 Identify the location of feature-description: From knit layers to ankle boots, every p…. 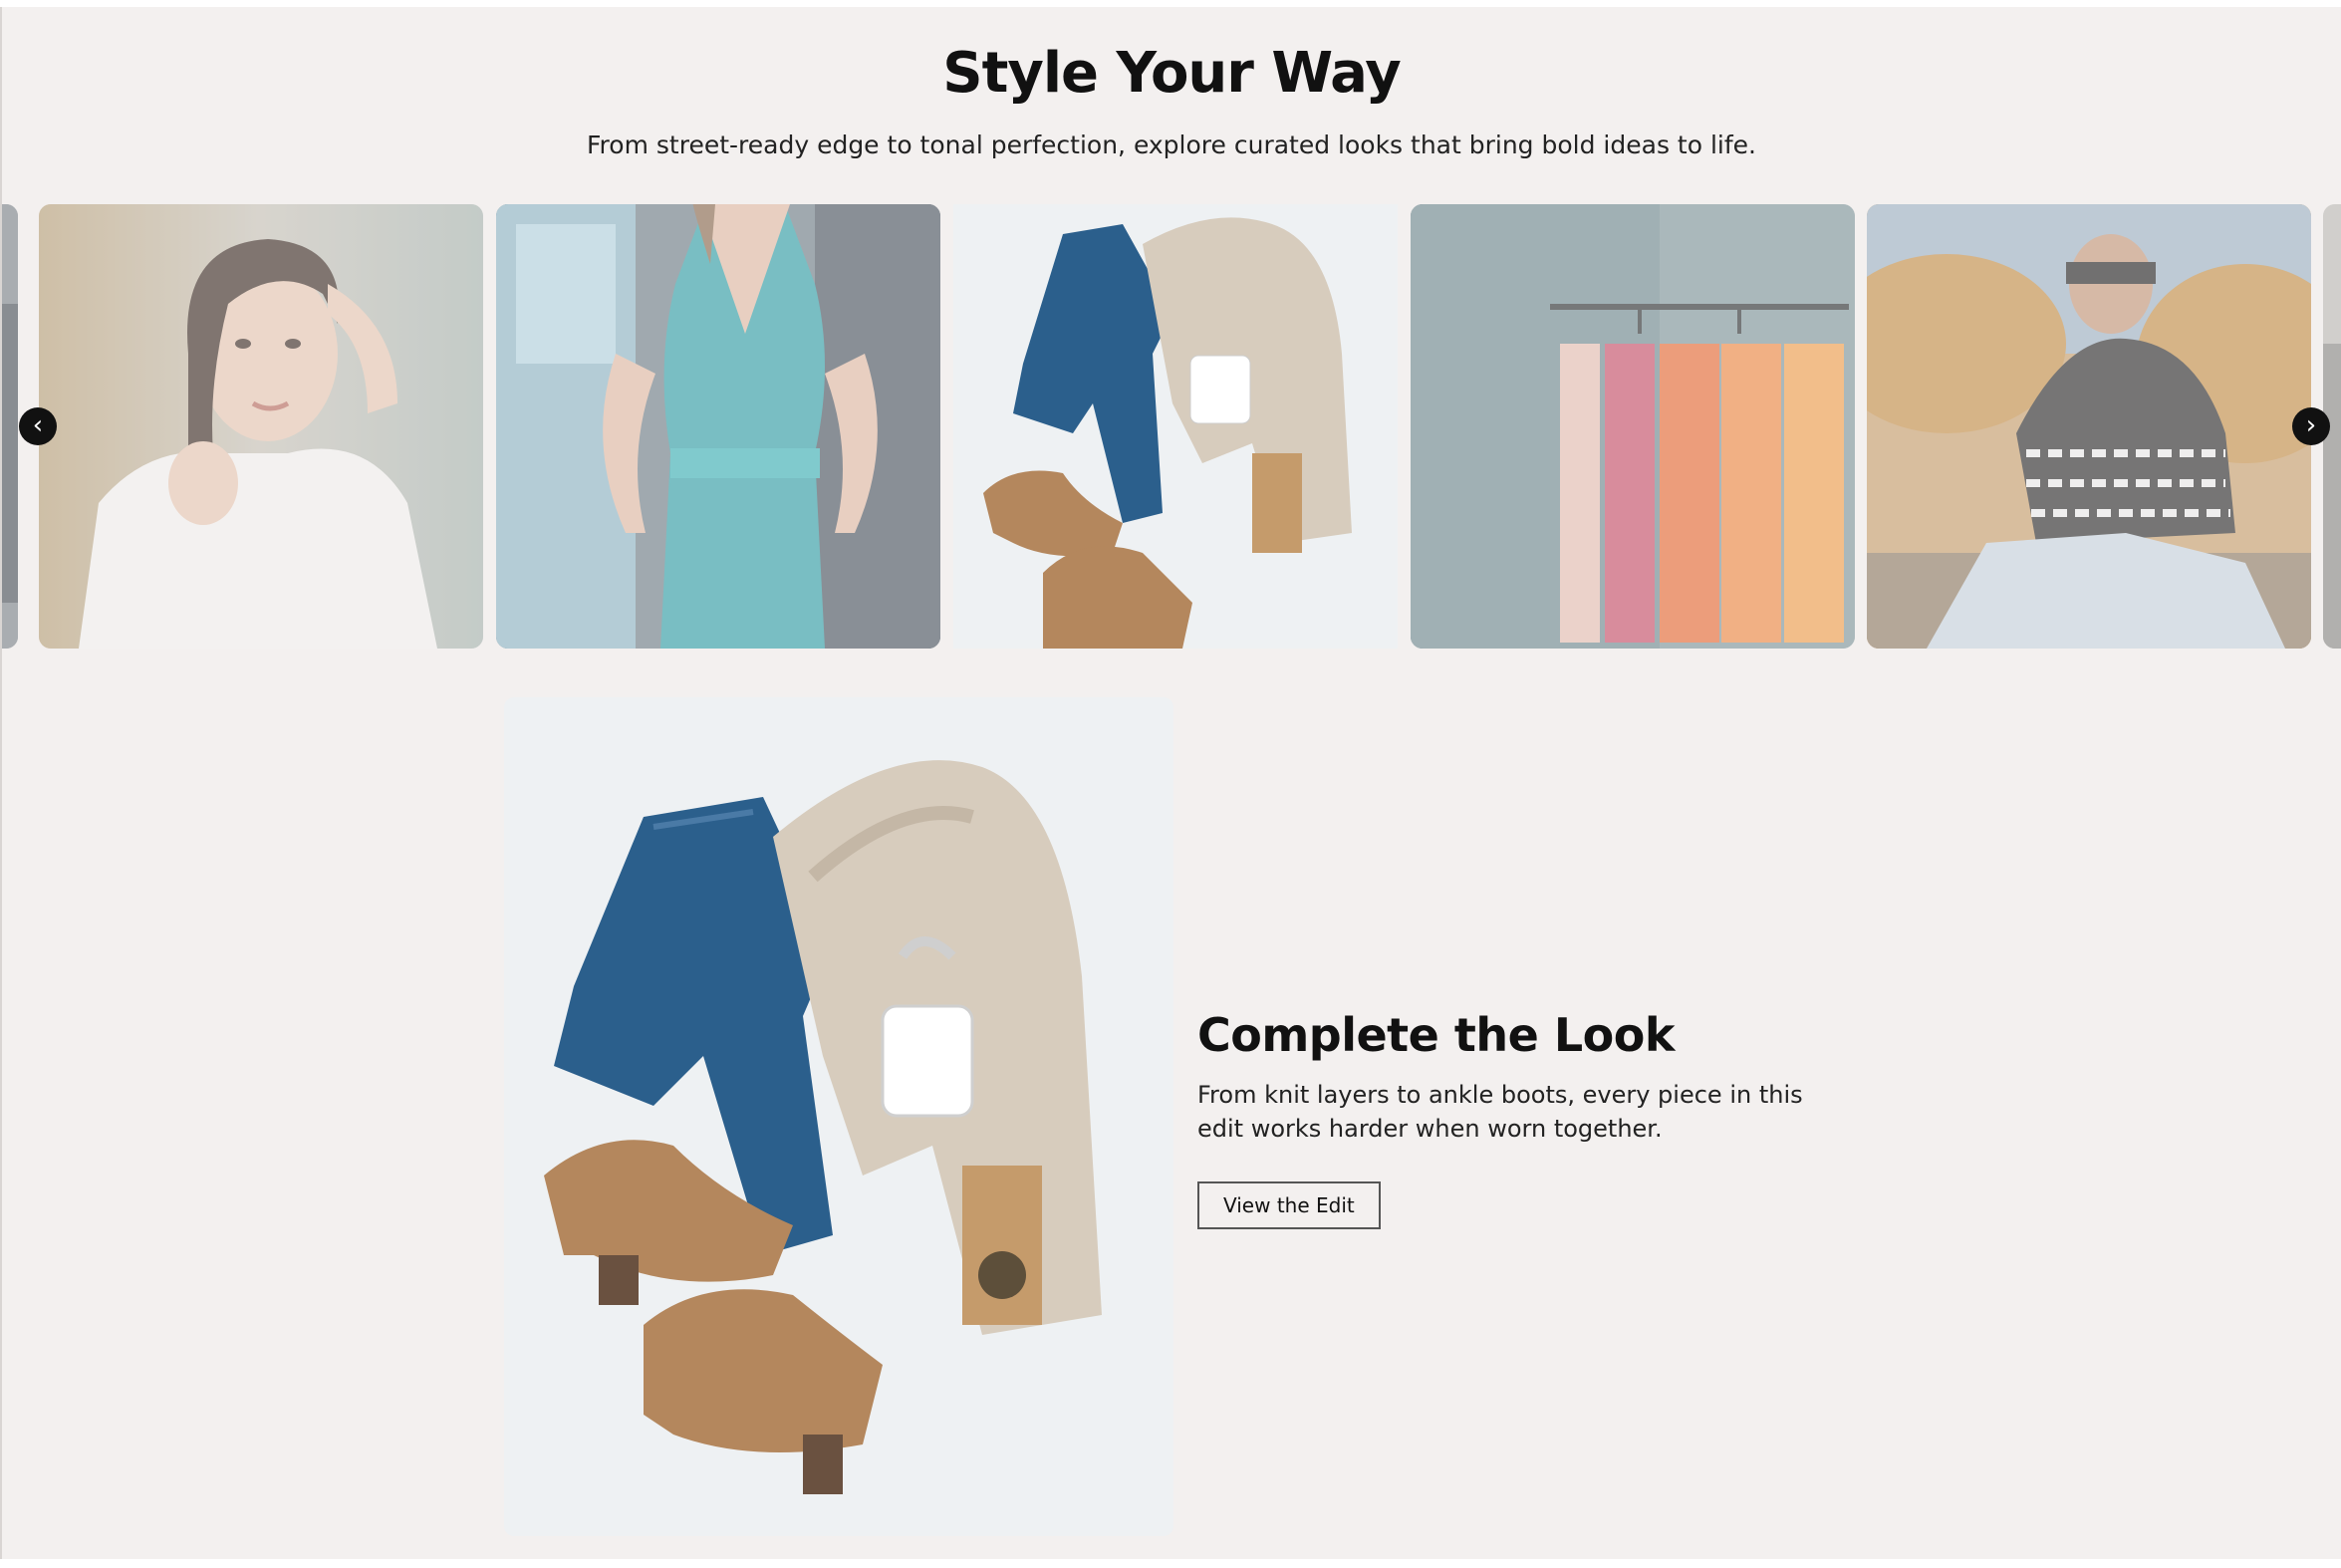
(1500, 1112).